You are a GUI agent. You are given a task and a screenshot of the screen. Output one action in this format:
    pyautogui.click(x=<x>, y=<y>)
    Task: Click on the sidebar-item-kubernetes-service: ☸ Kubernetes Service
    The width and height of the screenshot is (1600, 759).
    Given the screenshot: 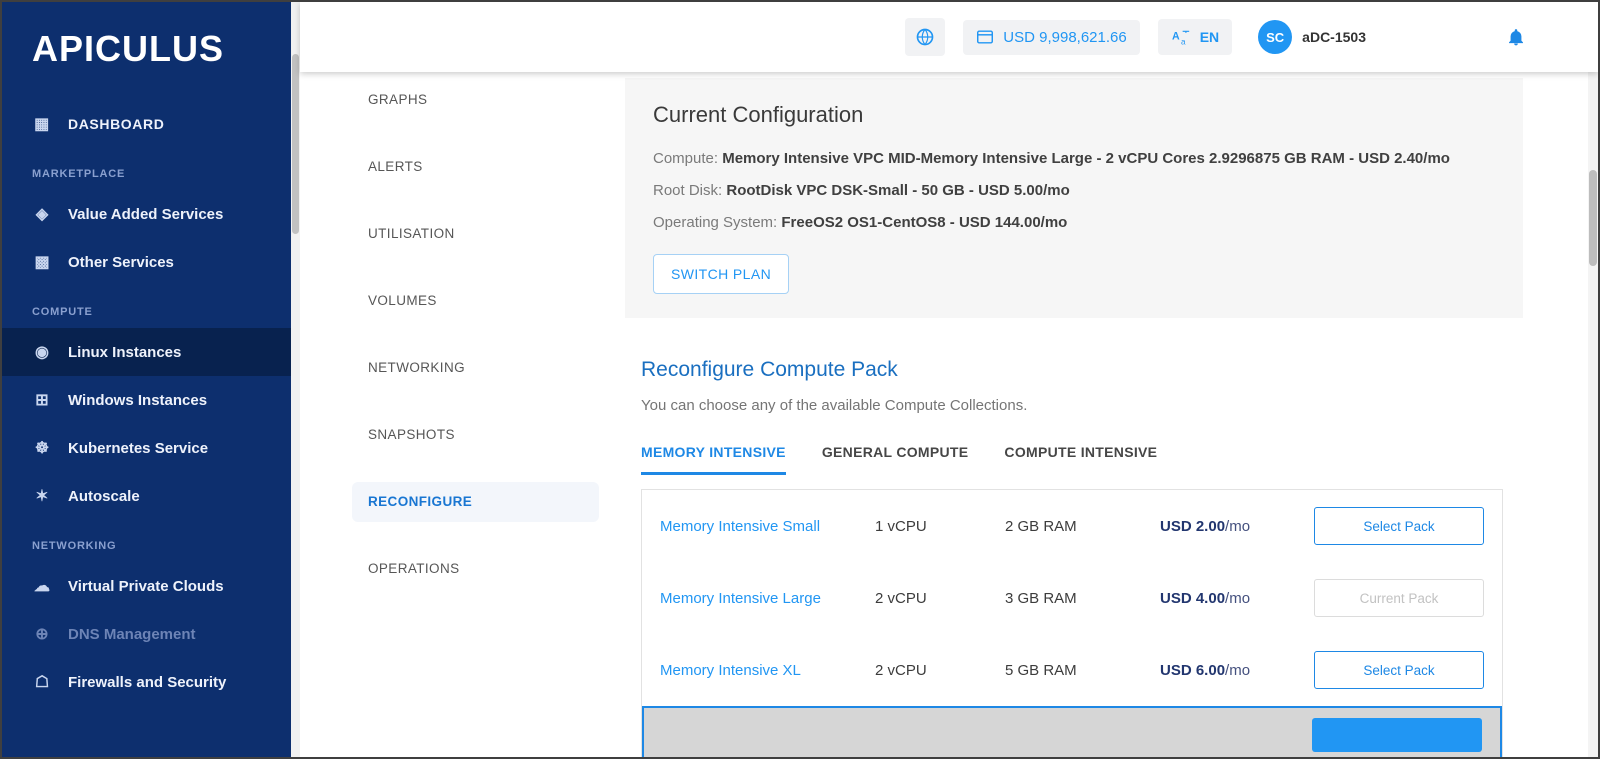 What is the action you would take?
    pyautogui.click(x=146, y=448)
    